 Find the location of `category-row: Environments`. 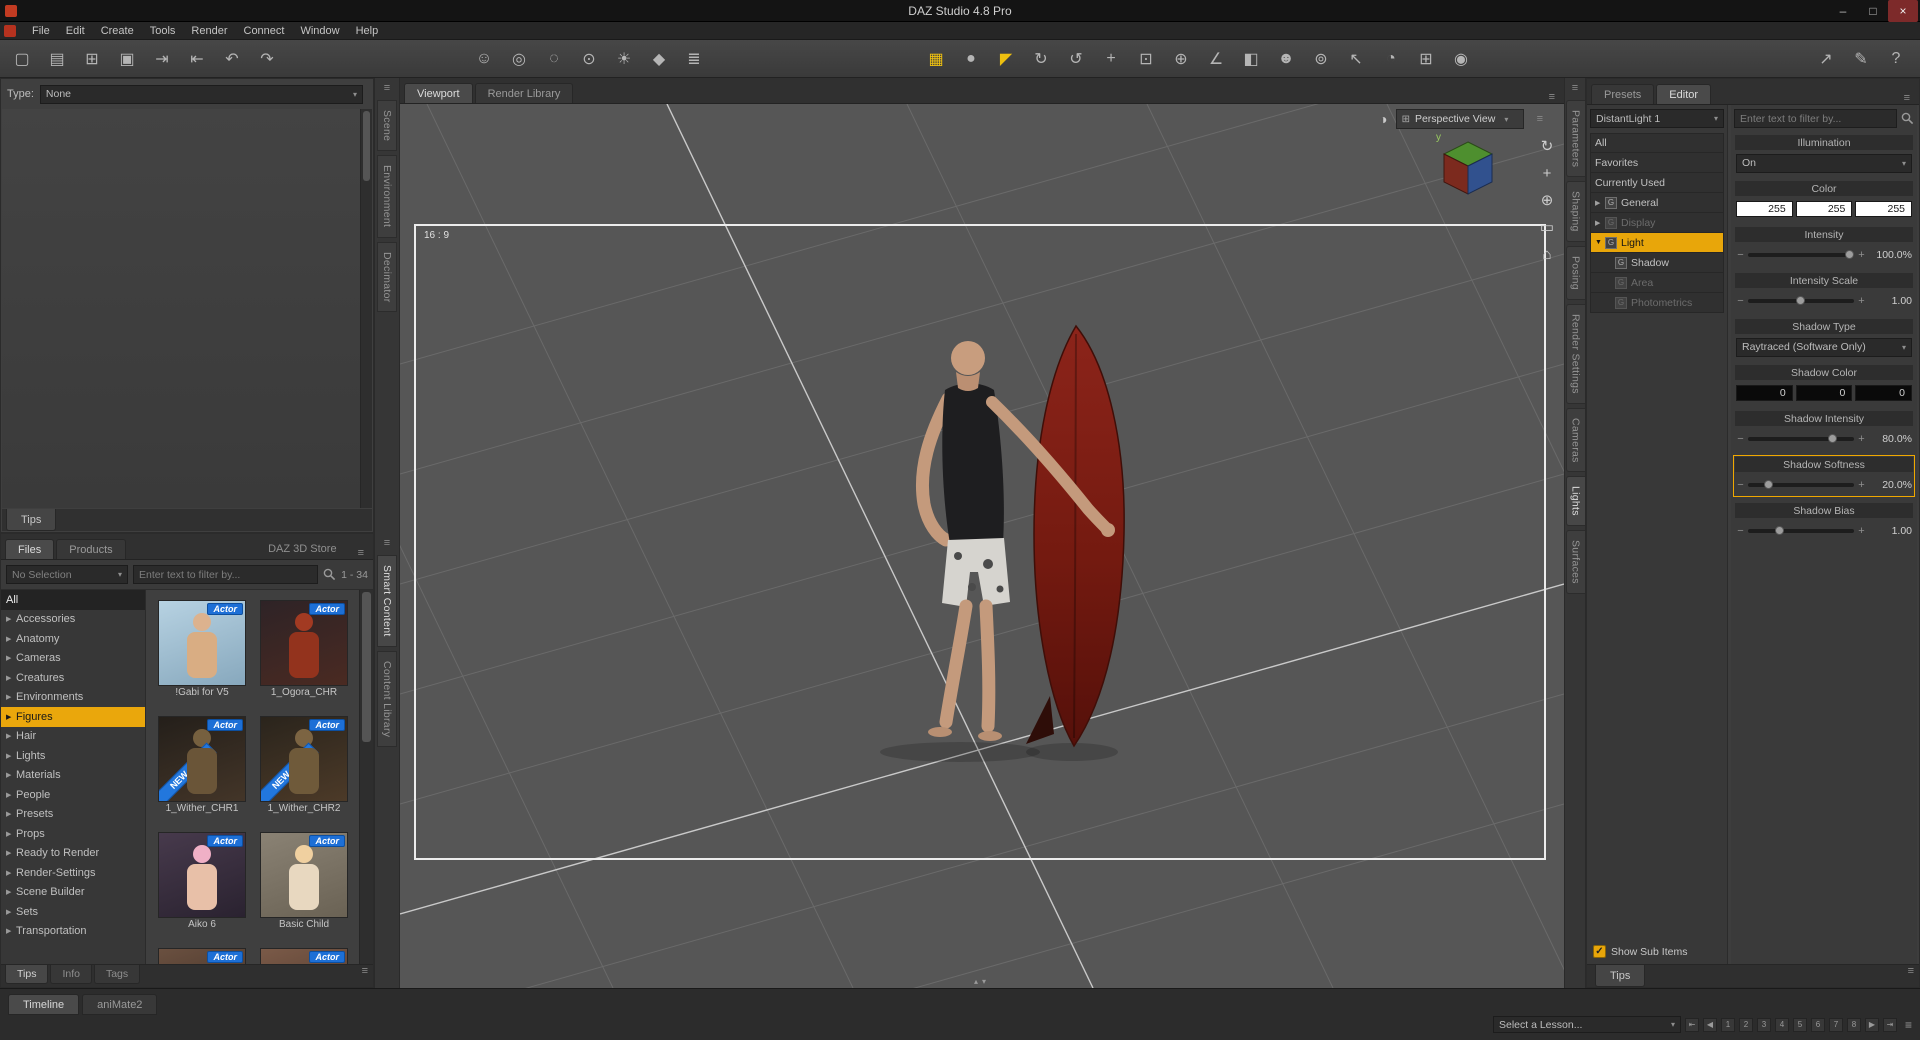

category-row: Environments is located at coordinates (73, 698).